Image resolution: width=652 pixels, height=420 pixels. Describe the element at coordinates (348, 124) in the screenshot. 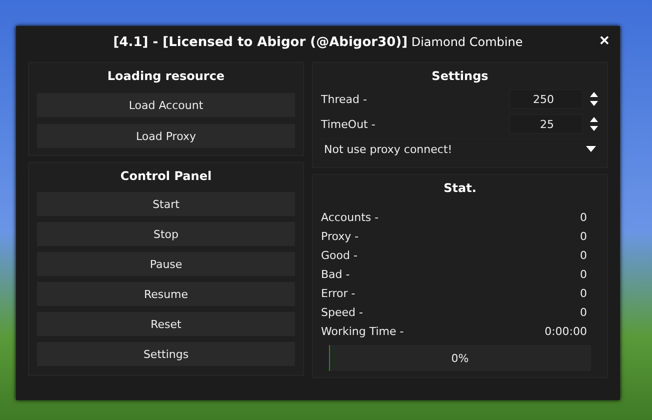

I see `setting-label: TimeOut -` at that location.